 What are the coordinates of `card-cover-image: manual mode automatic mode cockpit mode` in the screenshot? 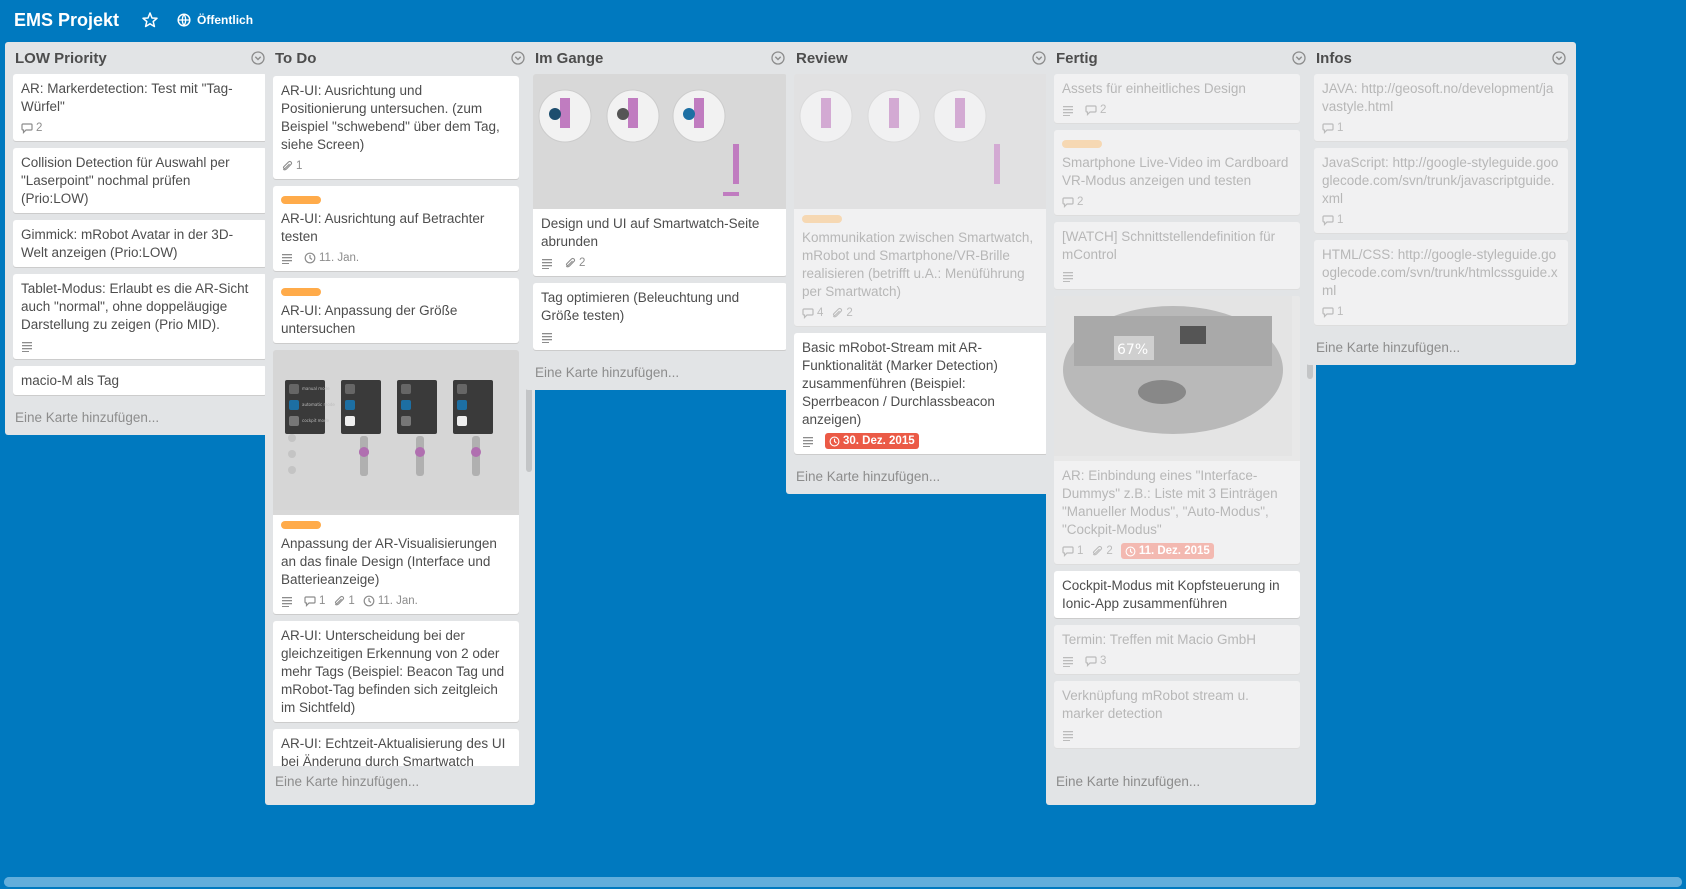 It's located at (396, 432).